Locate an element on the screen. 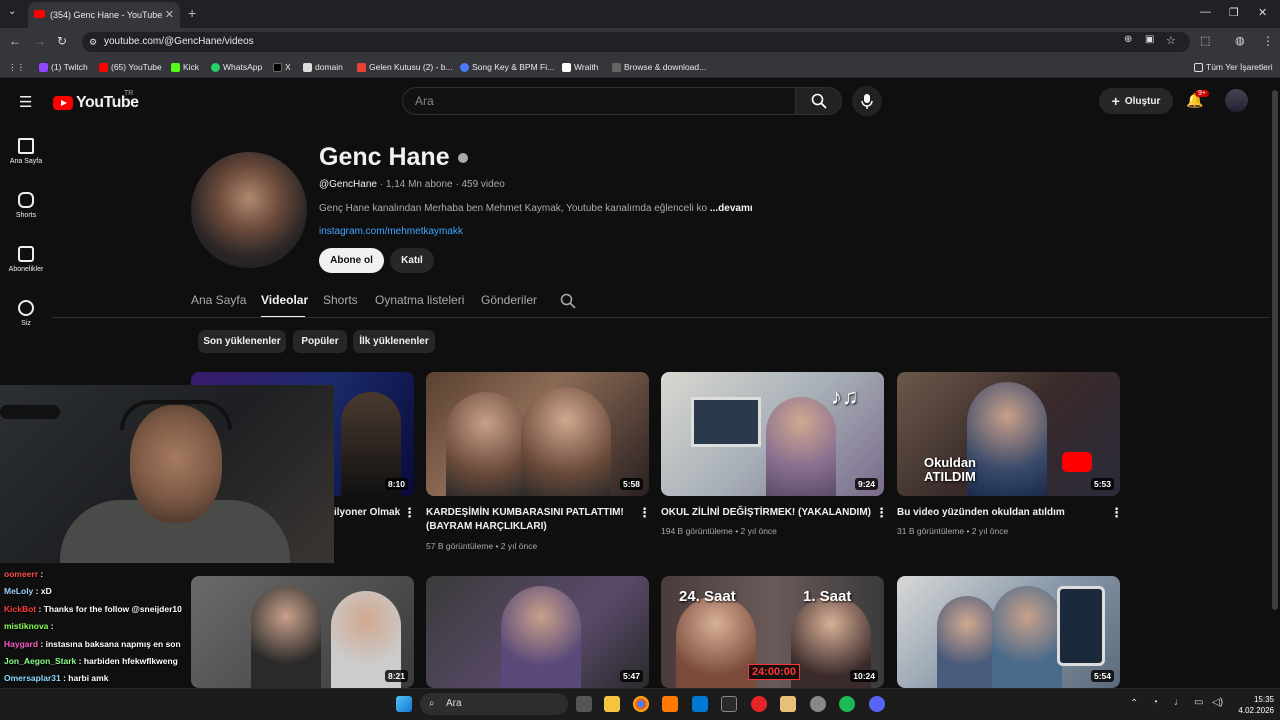 The height and width of the screenshot is (720, 1280). xbox-icon is located at coordinates (729, 704).